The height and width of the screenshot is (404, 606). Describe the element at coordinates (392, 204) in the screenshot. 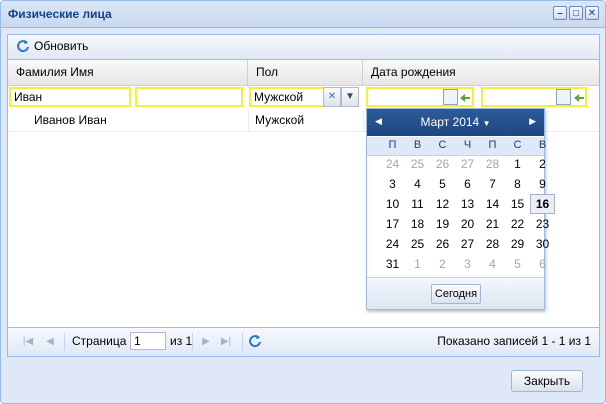

I see `calendar-day: 10` at that location.